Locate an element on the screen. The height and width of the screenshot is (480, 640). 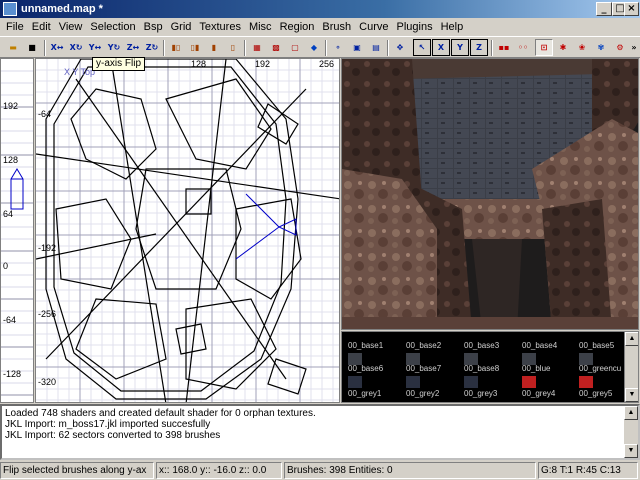
menu-grid: Grid is located at coordinates (181, 27).